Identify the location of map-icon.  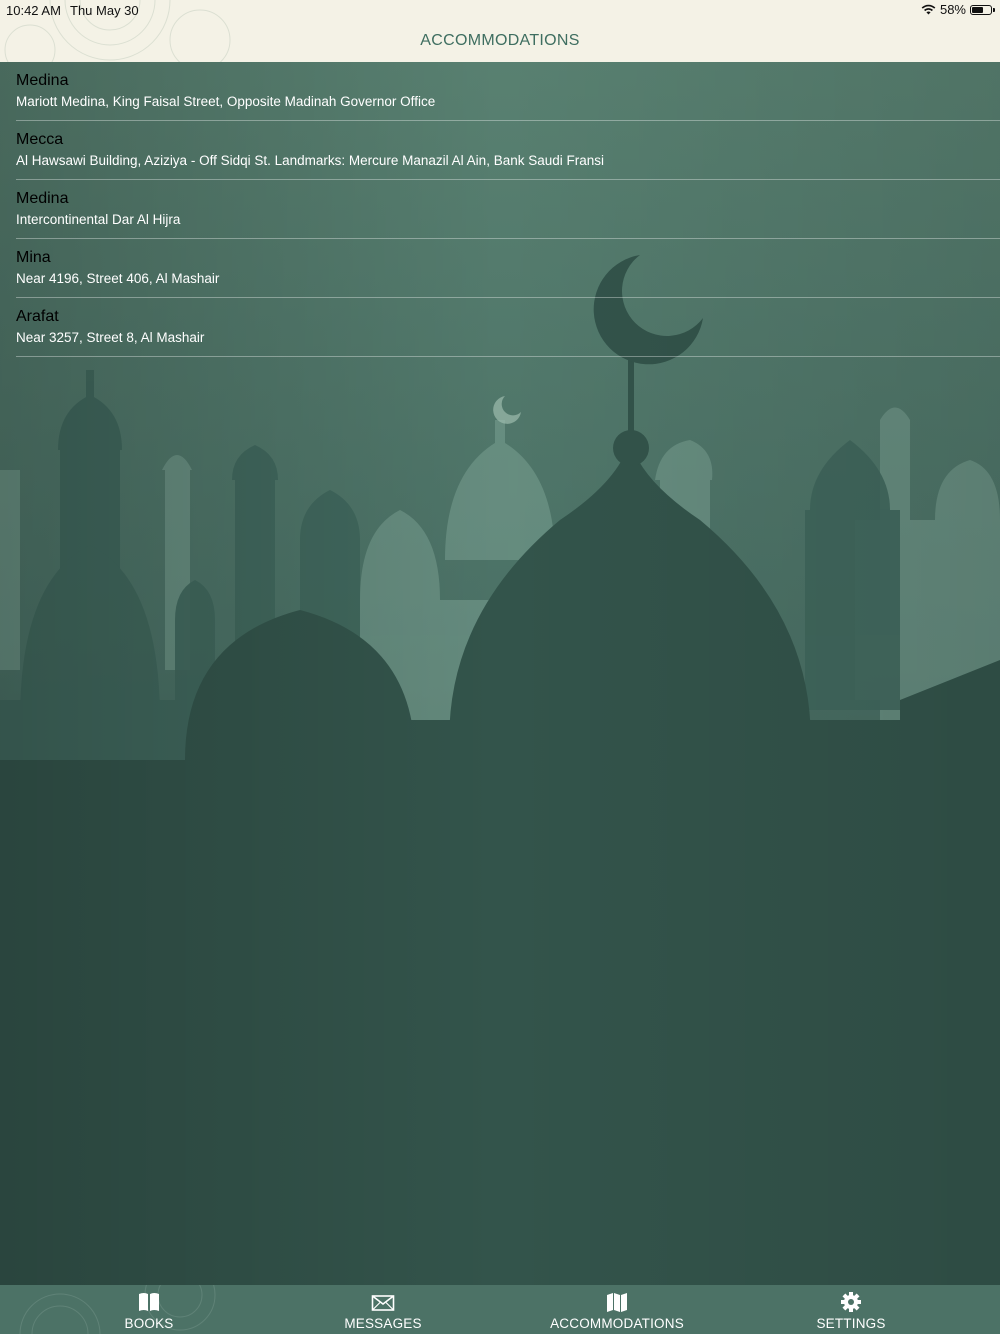
(617, 1302).